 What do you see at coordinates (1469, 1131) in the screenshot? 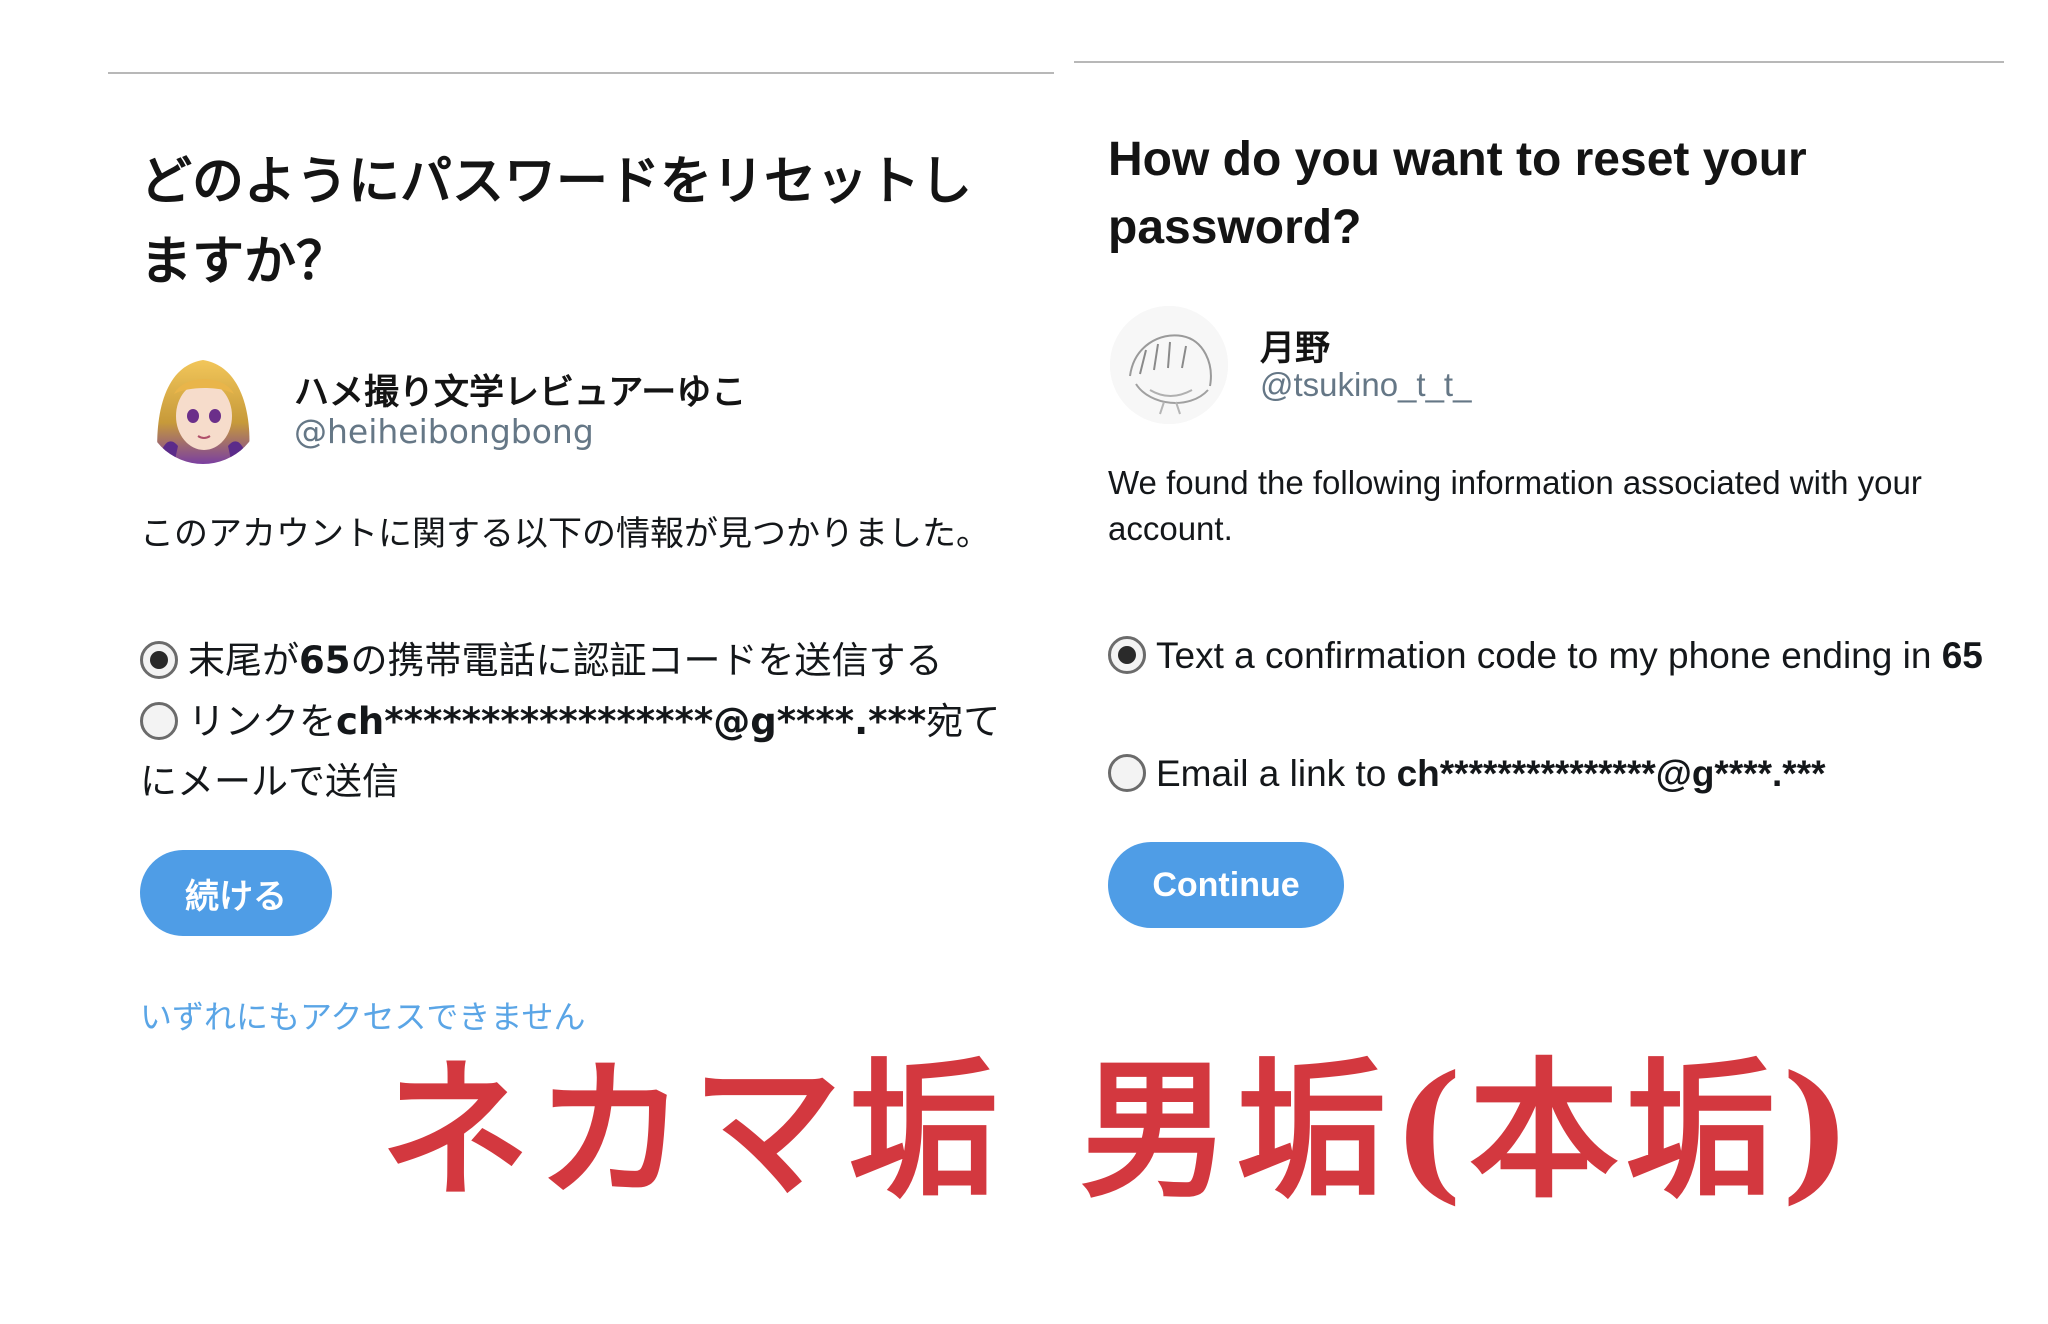
I see `en-account-caption: 男垢(本垢)` at bounding box center [1469, 1131].